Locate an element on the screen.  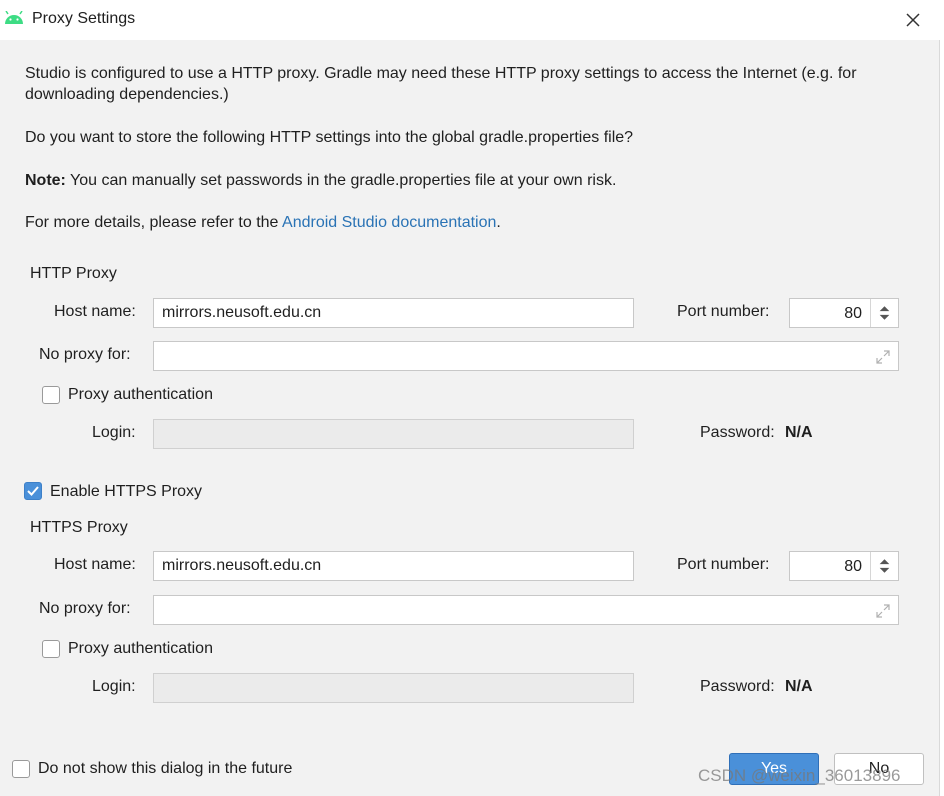
https-port-label: Port number: is located at coordinates (723, 564).